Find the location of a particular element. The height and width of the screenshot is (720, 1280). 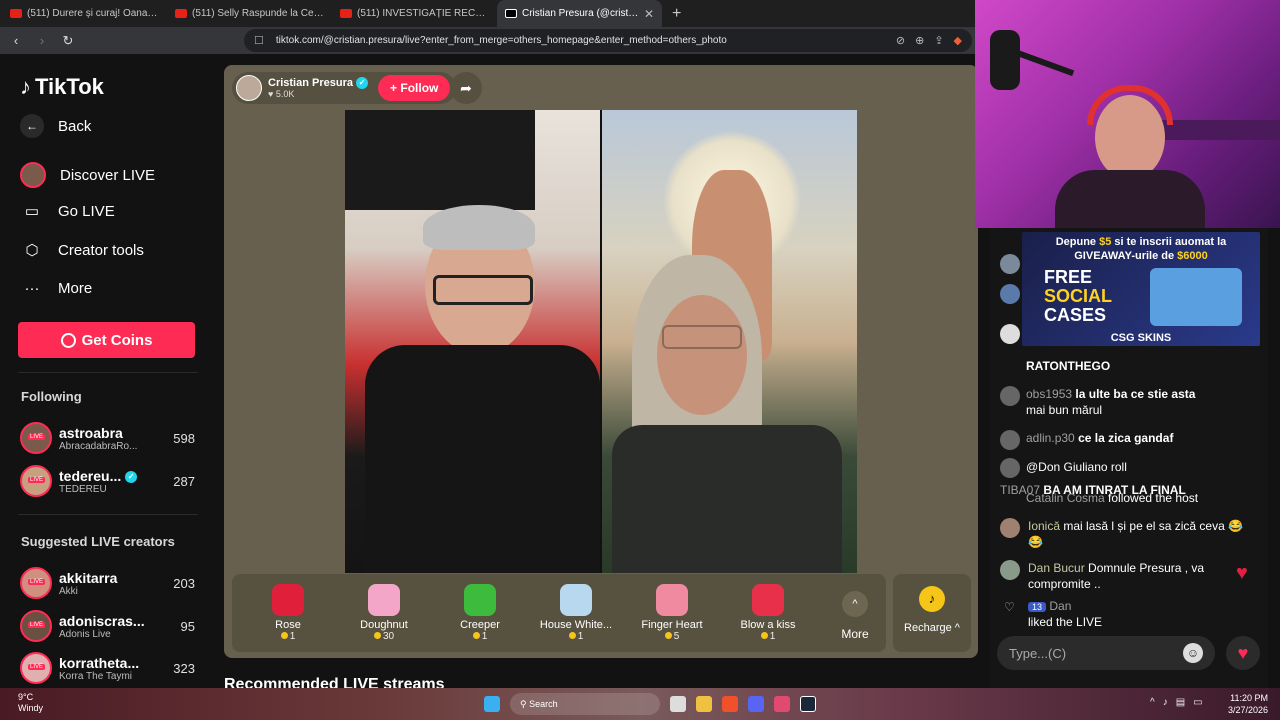

gift-price-value: 1 is located at coordinates (772, 636).